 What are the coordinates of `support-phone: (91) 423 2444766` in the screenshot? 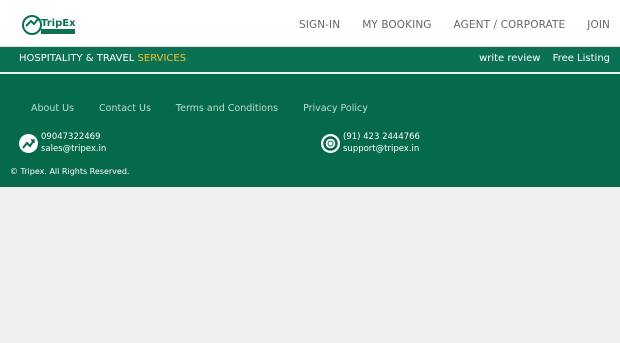 It's located at (381, 137).